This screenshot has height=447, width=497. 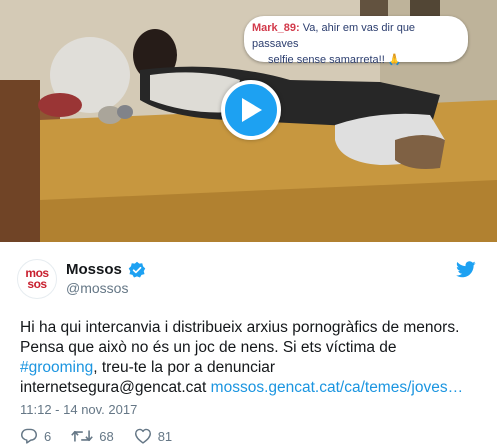 What do you see at coordinates (153, 436) in the screenshot?
I see `like-button: 81` at bounding box center [153, 436].